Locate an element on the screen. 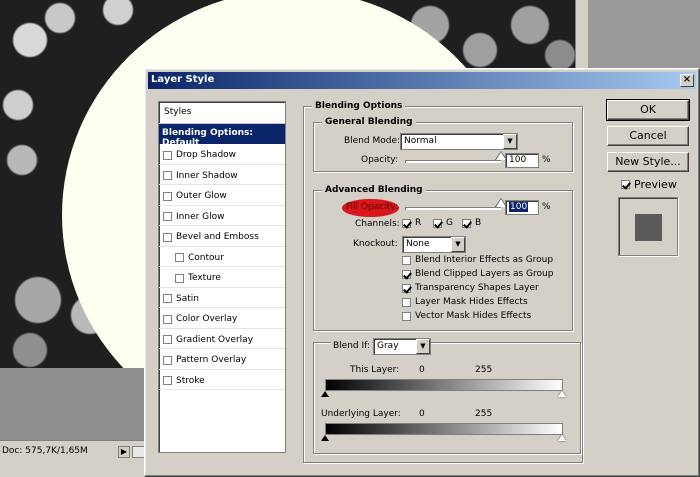 This screenshot has height=477, width=700. option-label: Layer Mask Hides Effects is located at coordinates (471, 302).